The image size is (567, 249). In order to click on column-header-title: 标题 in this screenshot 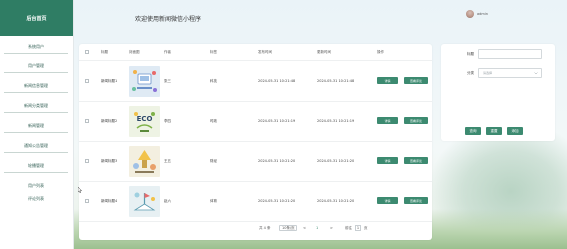, I will do `click(104, 52)`.